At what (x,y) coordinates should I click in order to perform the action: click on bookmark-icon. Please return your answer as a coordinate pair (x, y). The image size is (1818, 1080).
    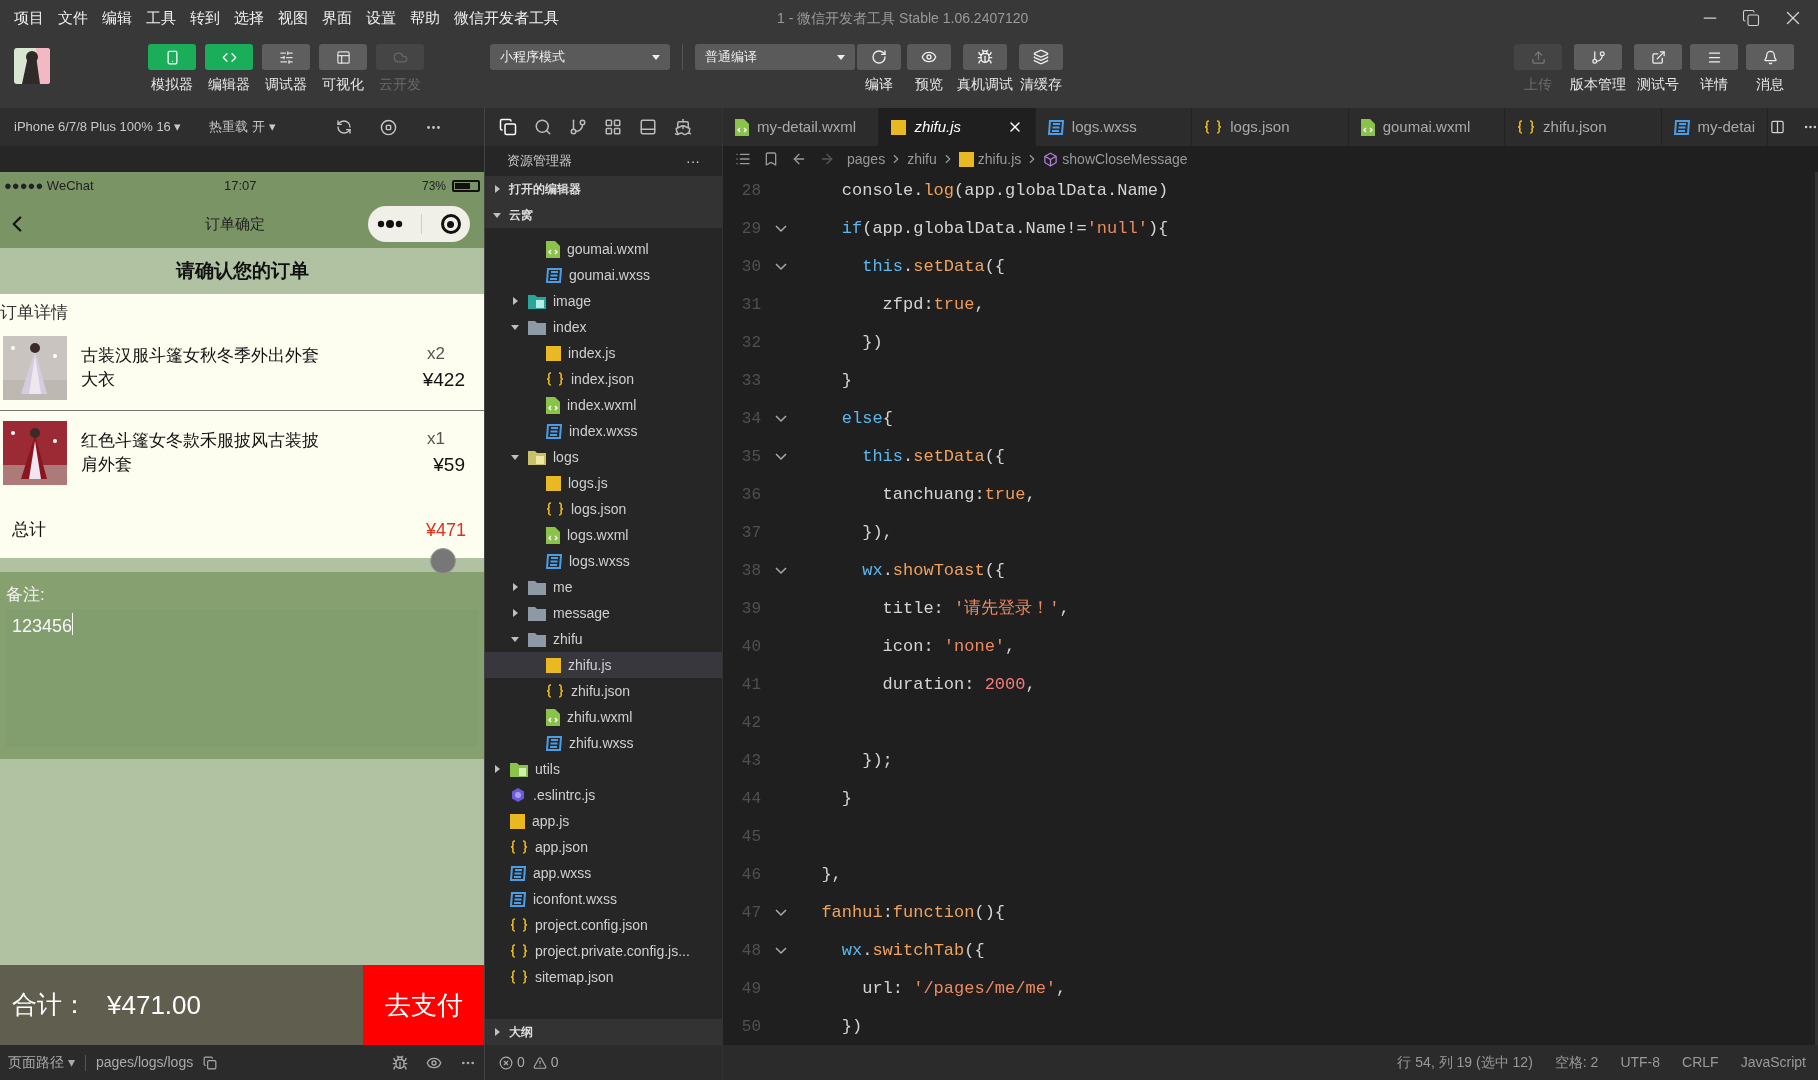
    Looking at the image, I should click on (771, 159).